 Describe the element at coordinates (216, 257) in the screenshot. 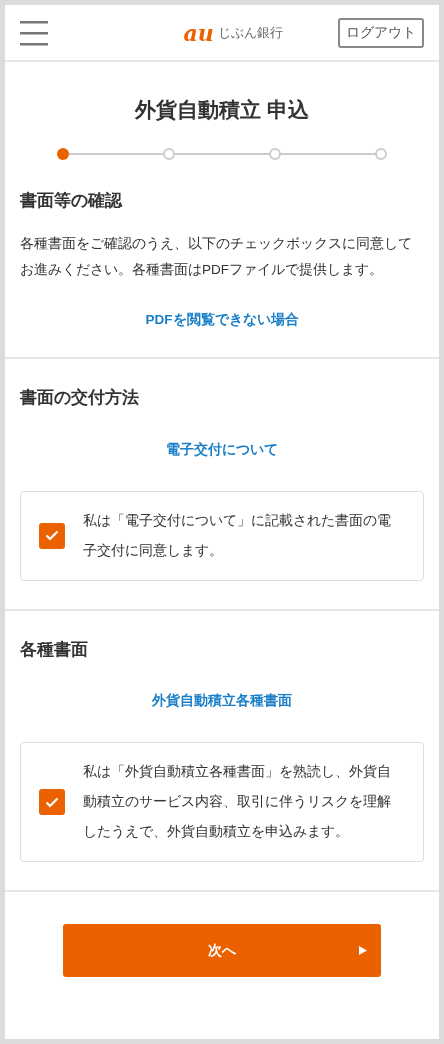

I see `description-text: 各種書面をご確認のうえ、以下のチェックボックスに同意してお進みください。各種書面はPDFファイルで提供します。` at that location.